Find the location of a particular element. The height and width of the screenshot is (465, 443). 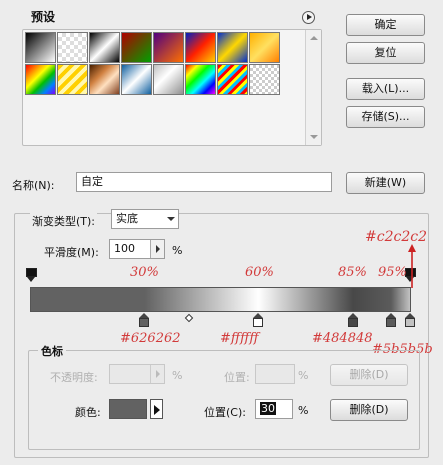

presets-menu-icon is located at coordinates (308, 17).